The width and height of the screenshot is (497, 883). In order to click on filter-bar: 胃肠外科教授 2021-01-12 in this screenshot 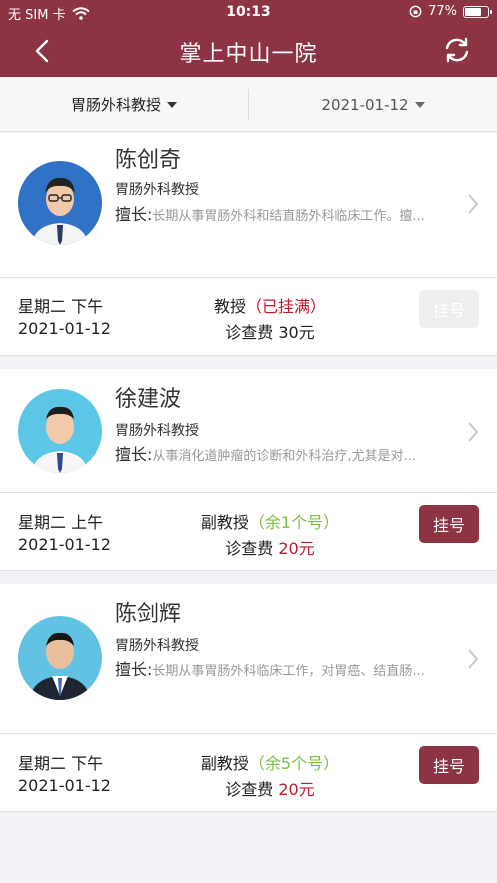, I will do `click(248, 104)`.